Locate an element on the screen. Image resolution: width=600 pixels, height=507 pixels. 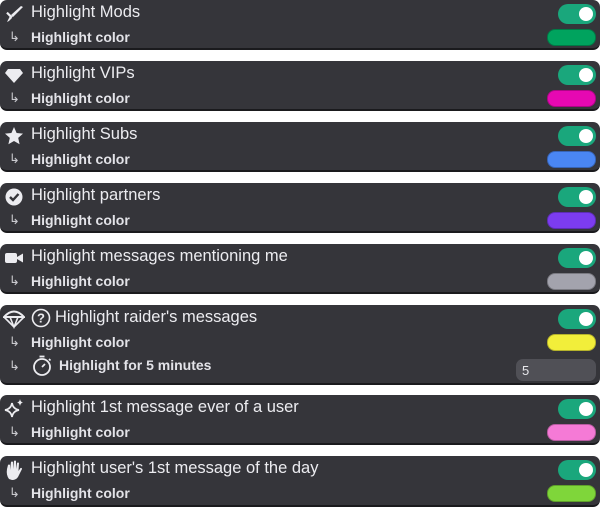
setting-title: Highlight messages mentioning me is located at coordinates (159, 256).